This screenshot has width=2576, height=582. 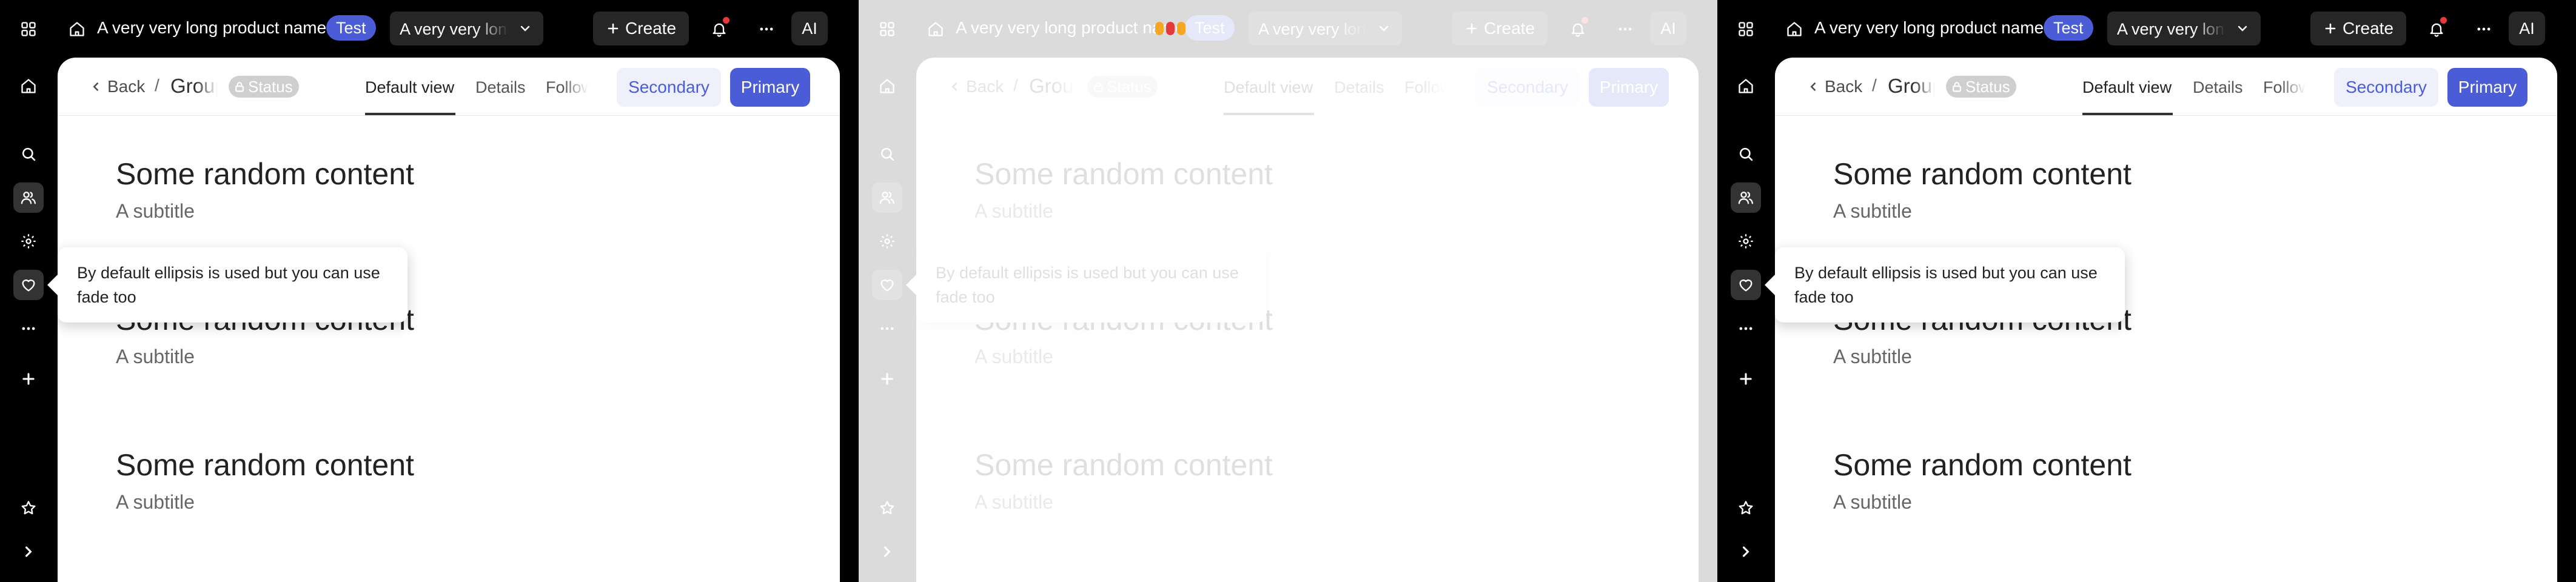 I want to click on loading-indicator, so click(x=1171, y=28).